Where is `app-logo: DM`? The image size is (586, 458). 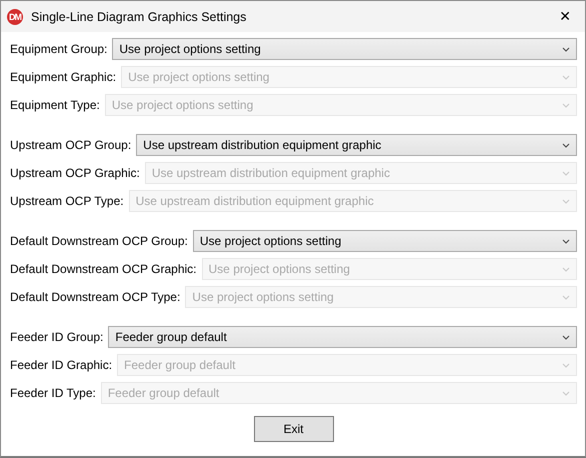
app-logo: DM is located at coordinates (15, 16).